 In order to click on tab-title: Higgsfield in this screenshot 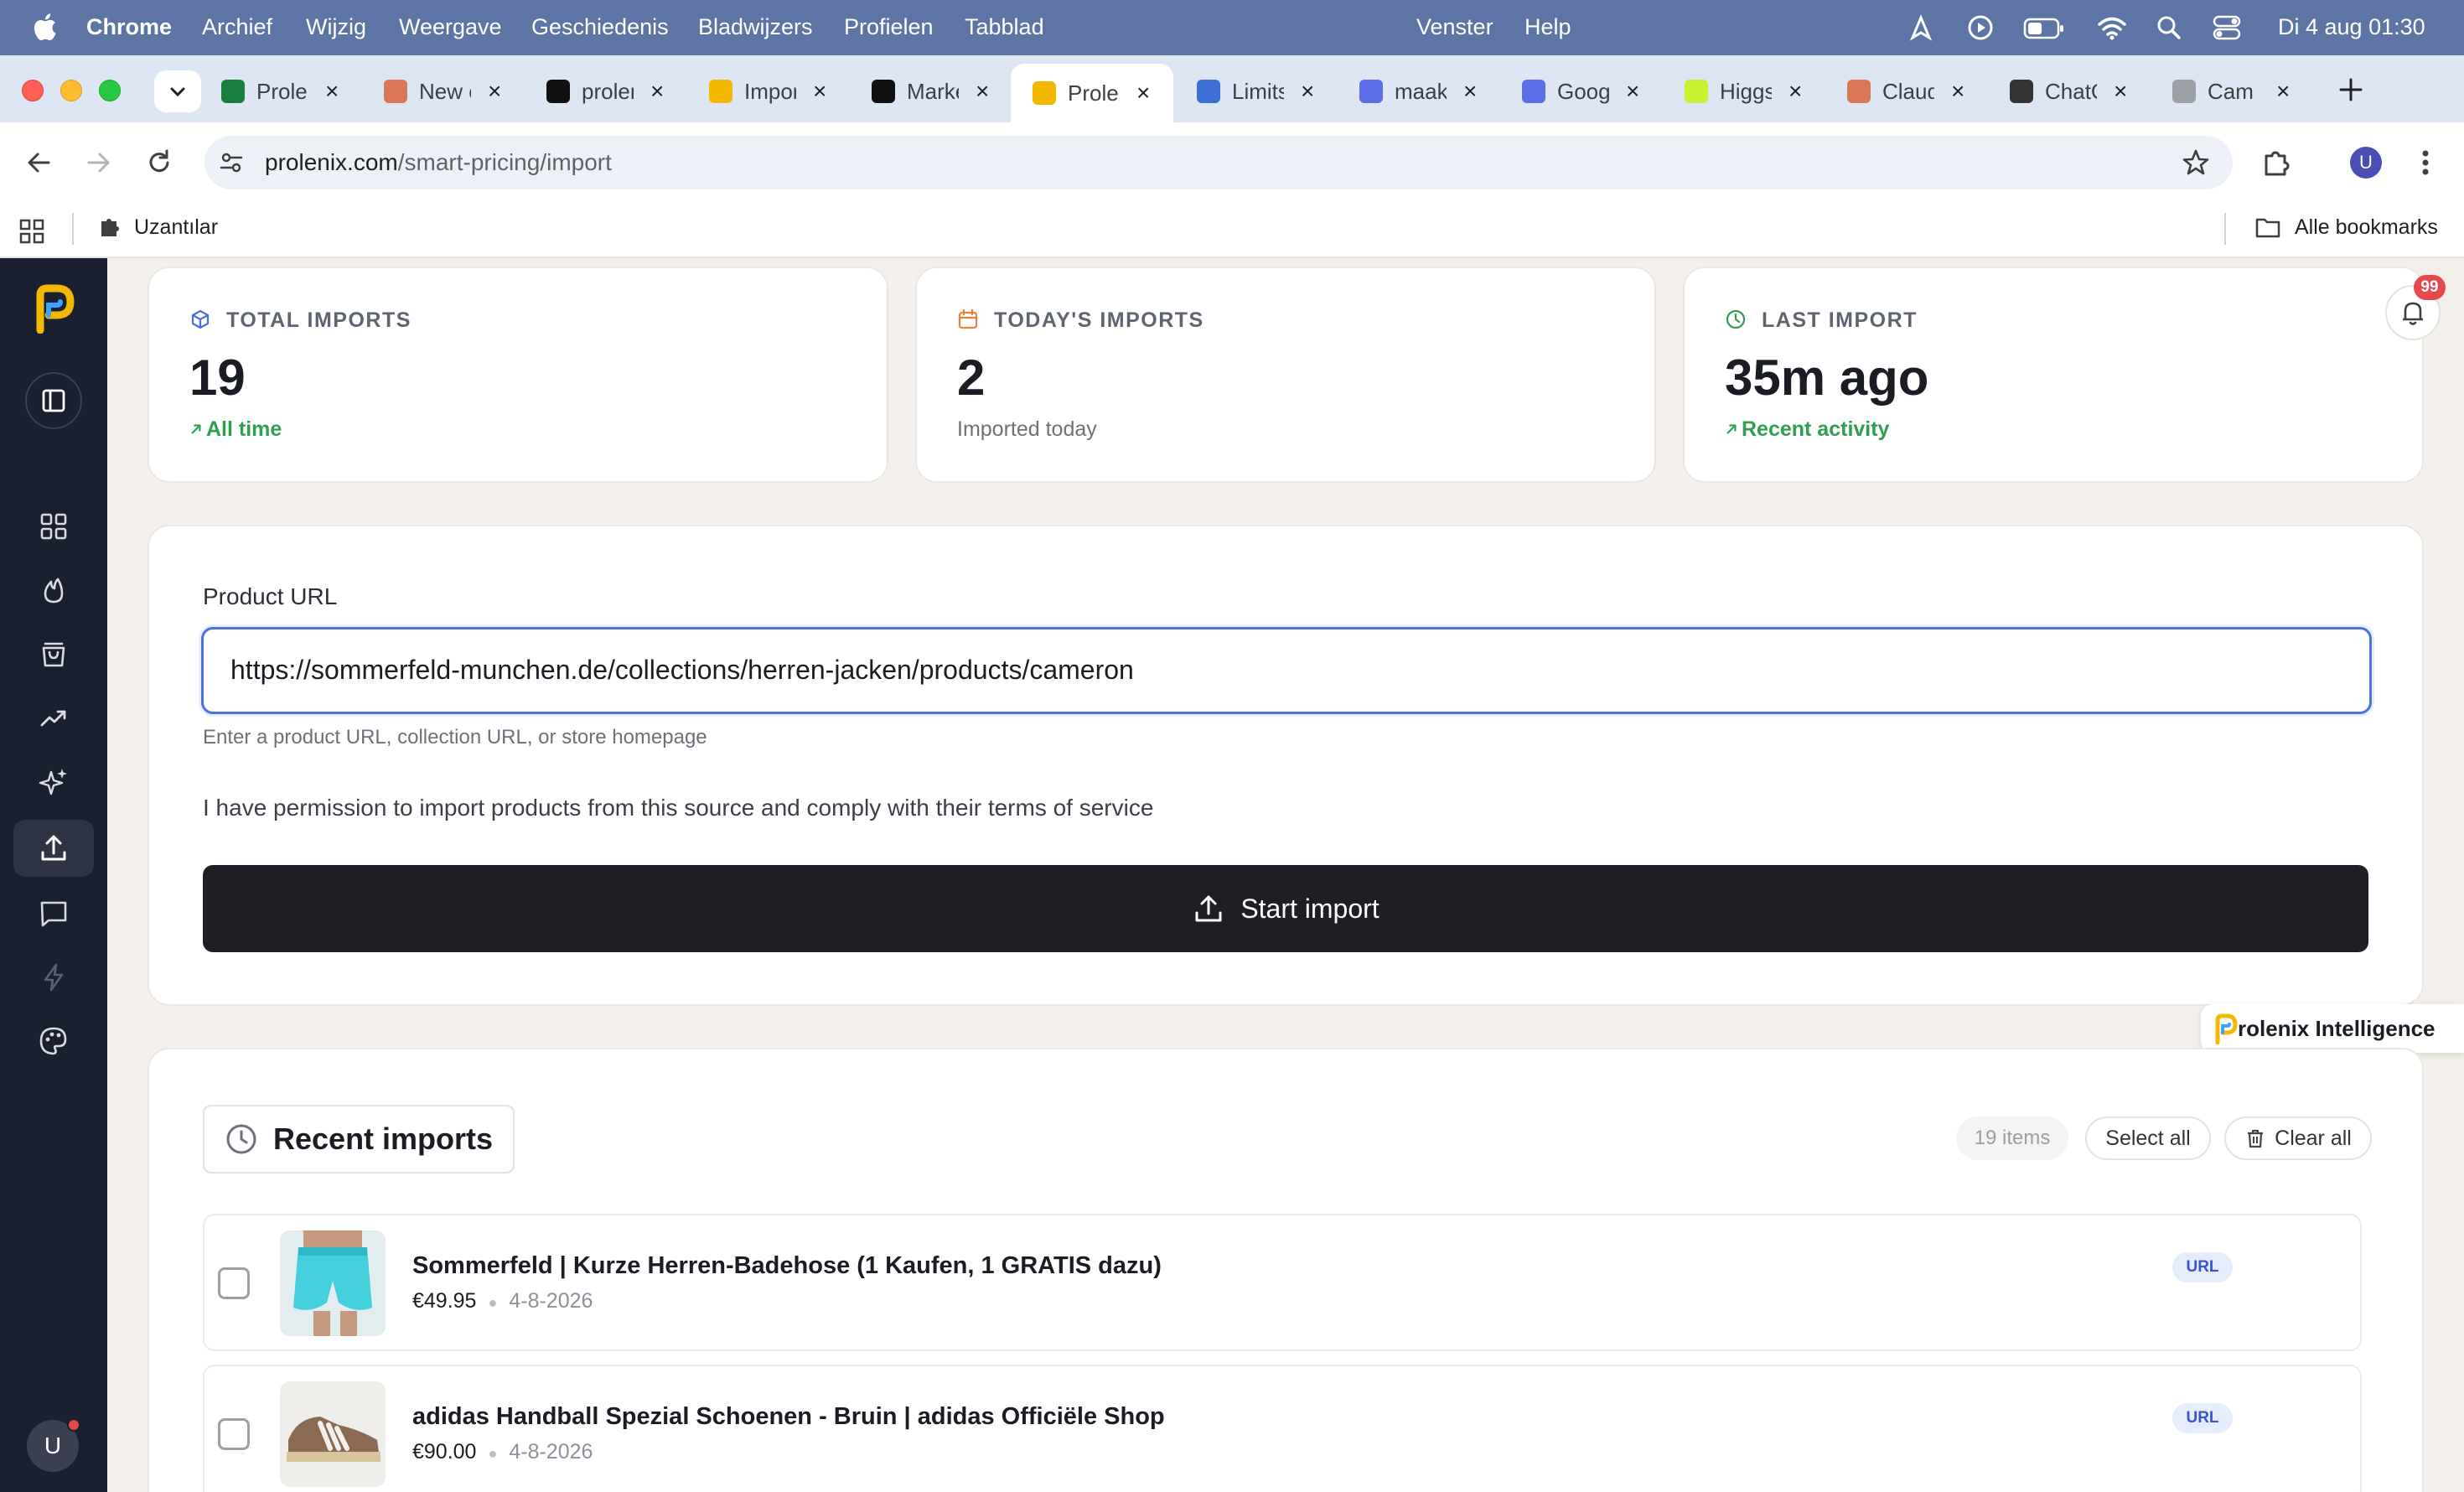, I will do `click(1746, 91)`.